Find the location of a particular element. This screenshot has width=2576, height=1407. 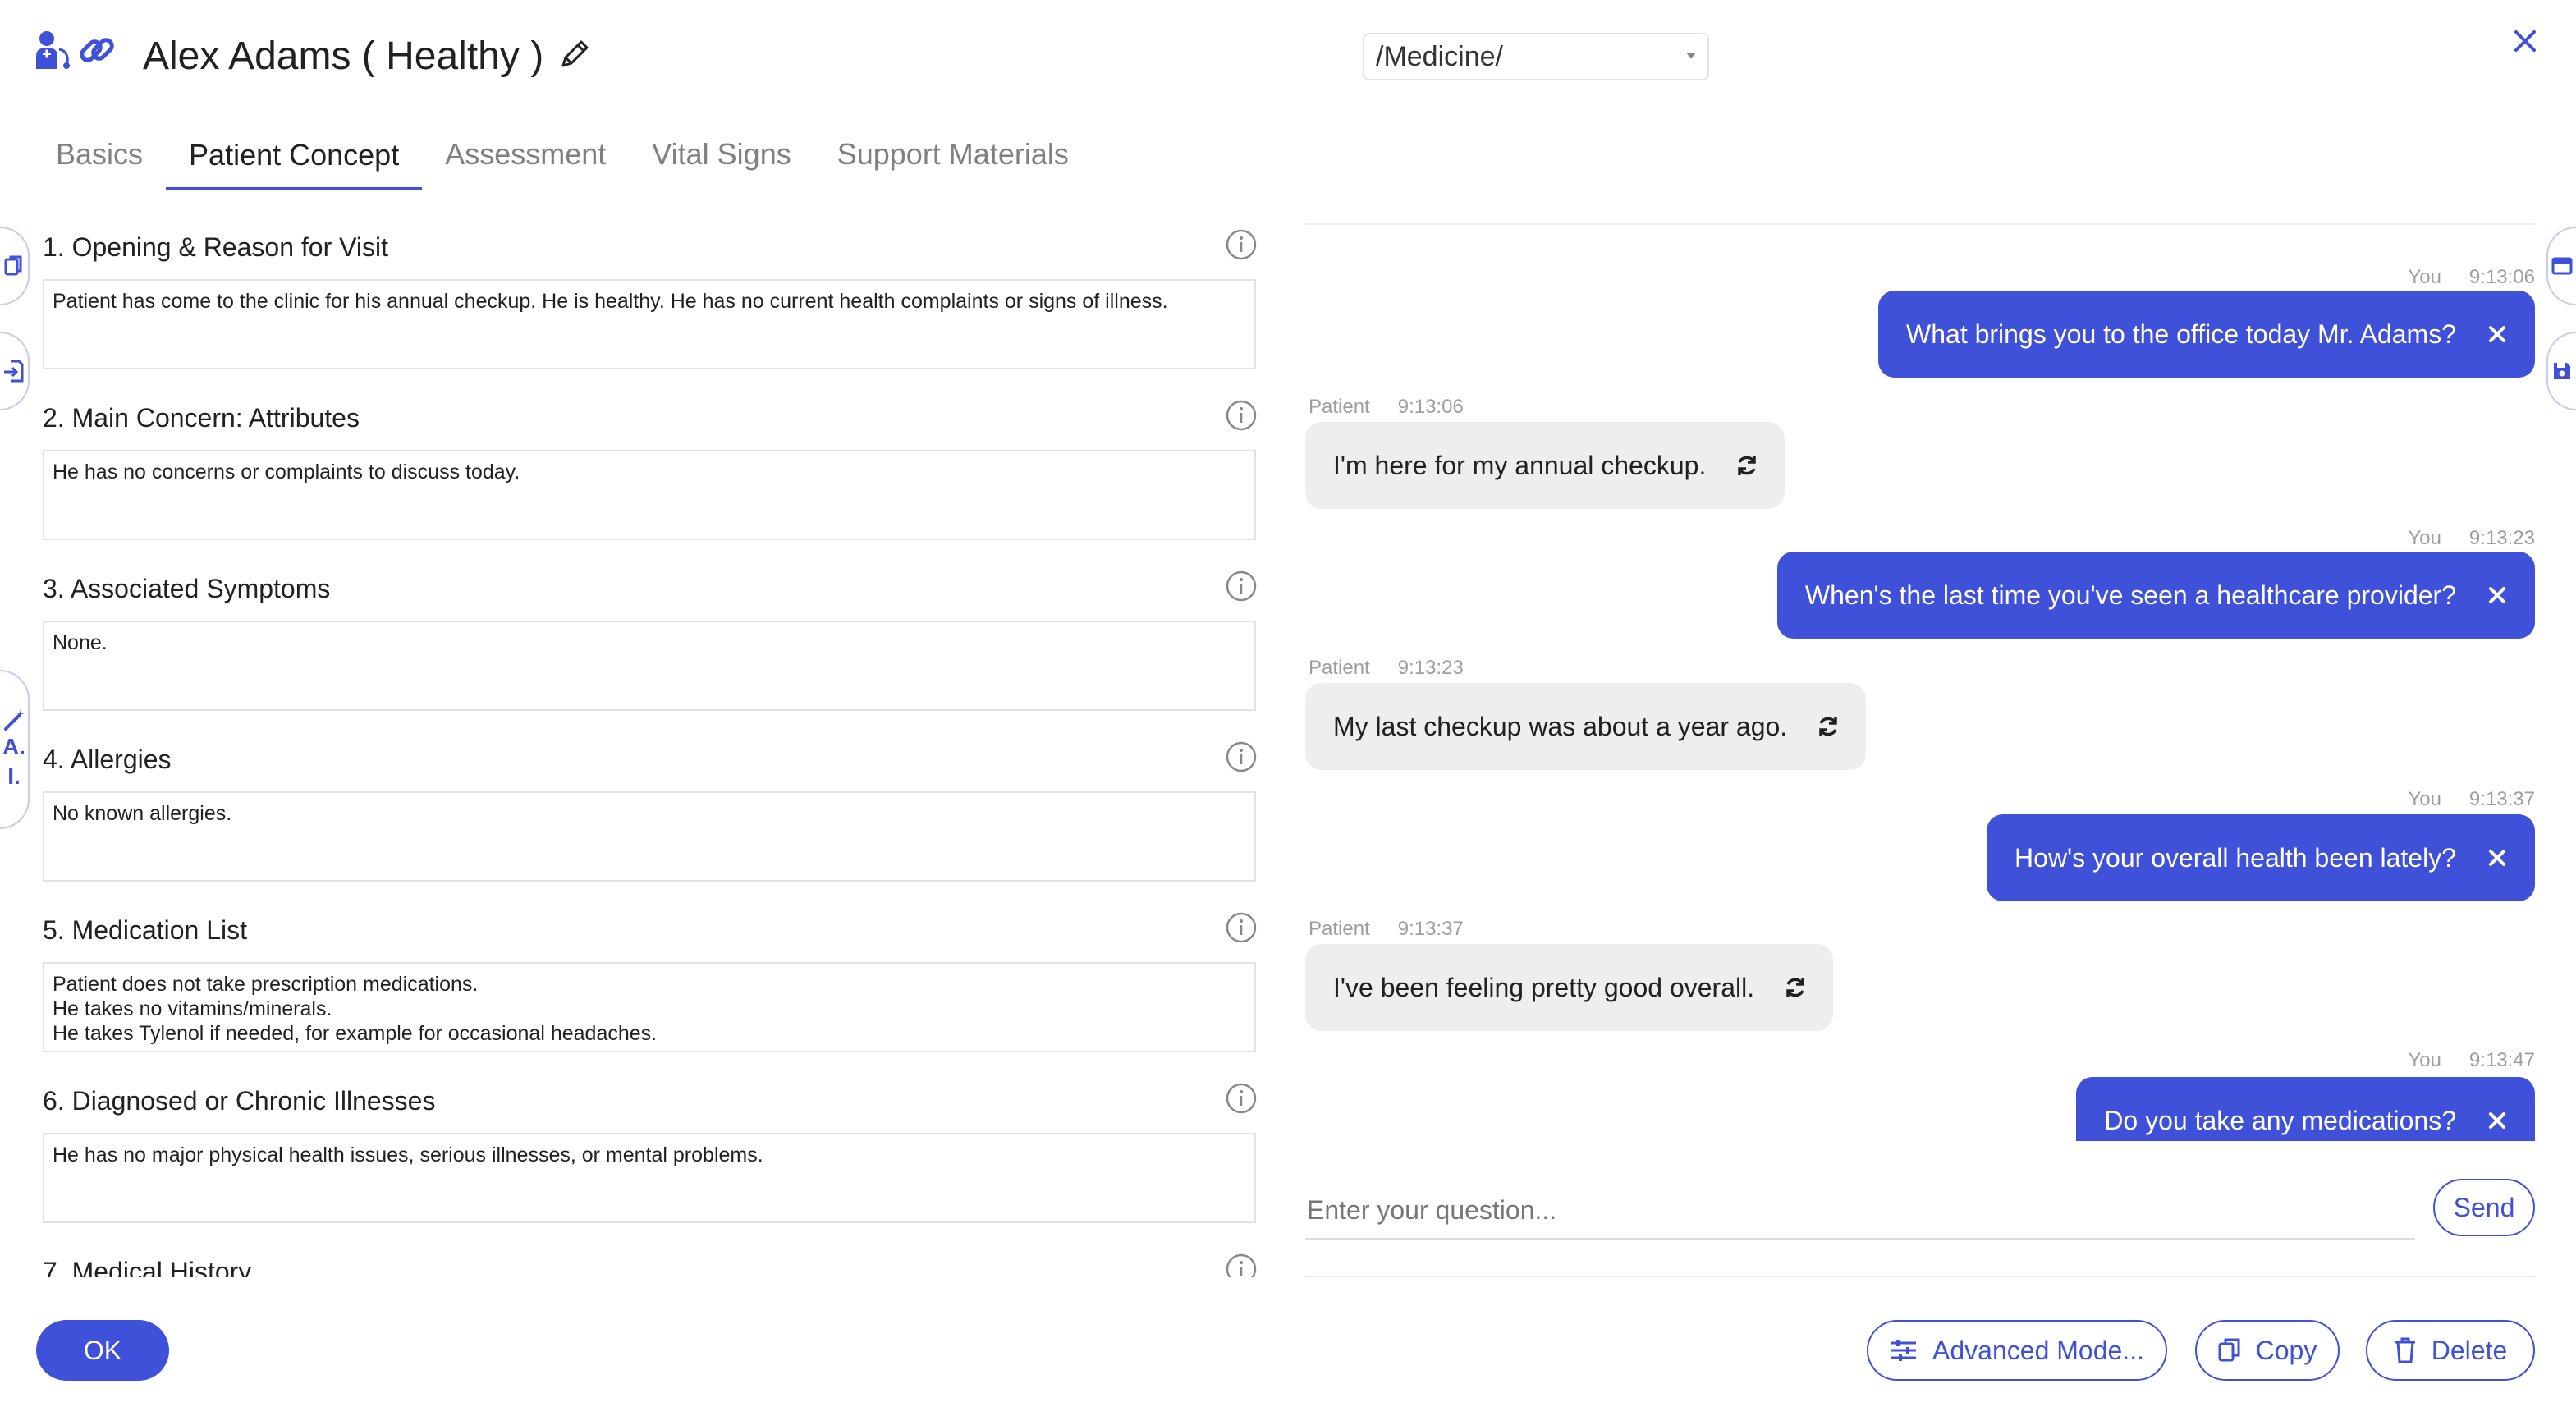

tab-patient-concept: Patient Concept is located at coordinates (294, 156).